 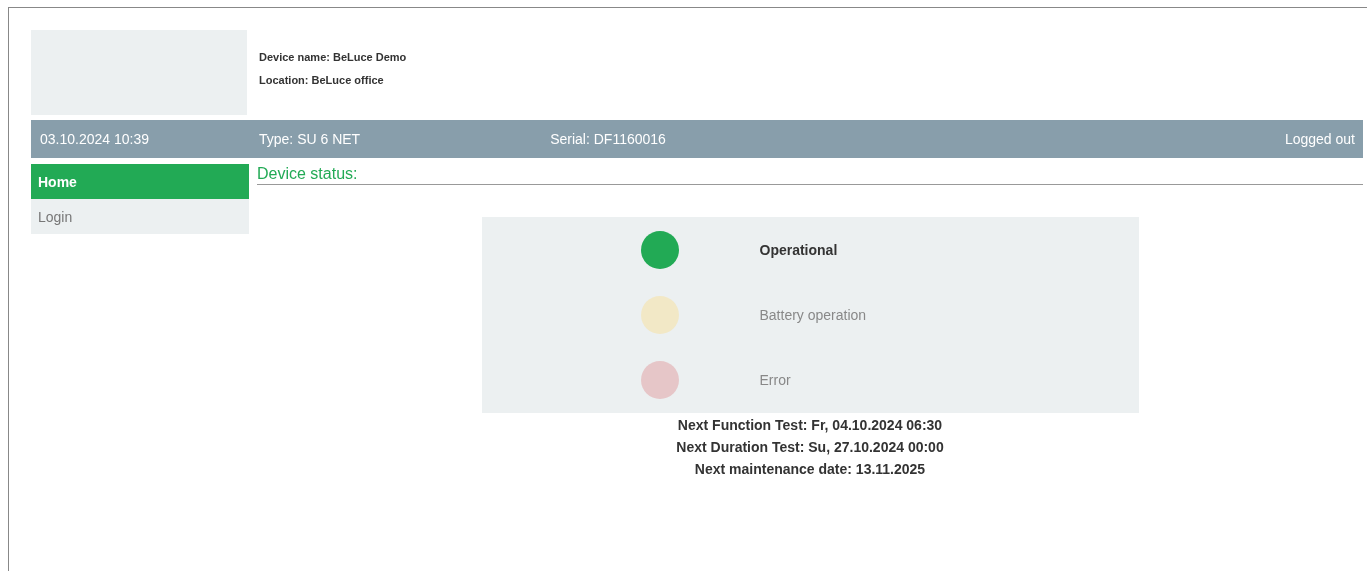 What do you see at coordinates (608, 139) in the screenshot?
I see `serial-number: Serial: DF1160016` at bounding box center [608, 139].